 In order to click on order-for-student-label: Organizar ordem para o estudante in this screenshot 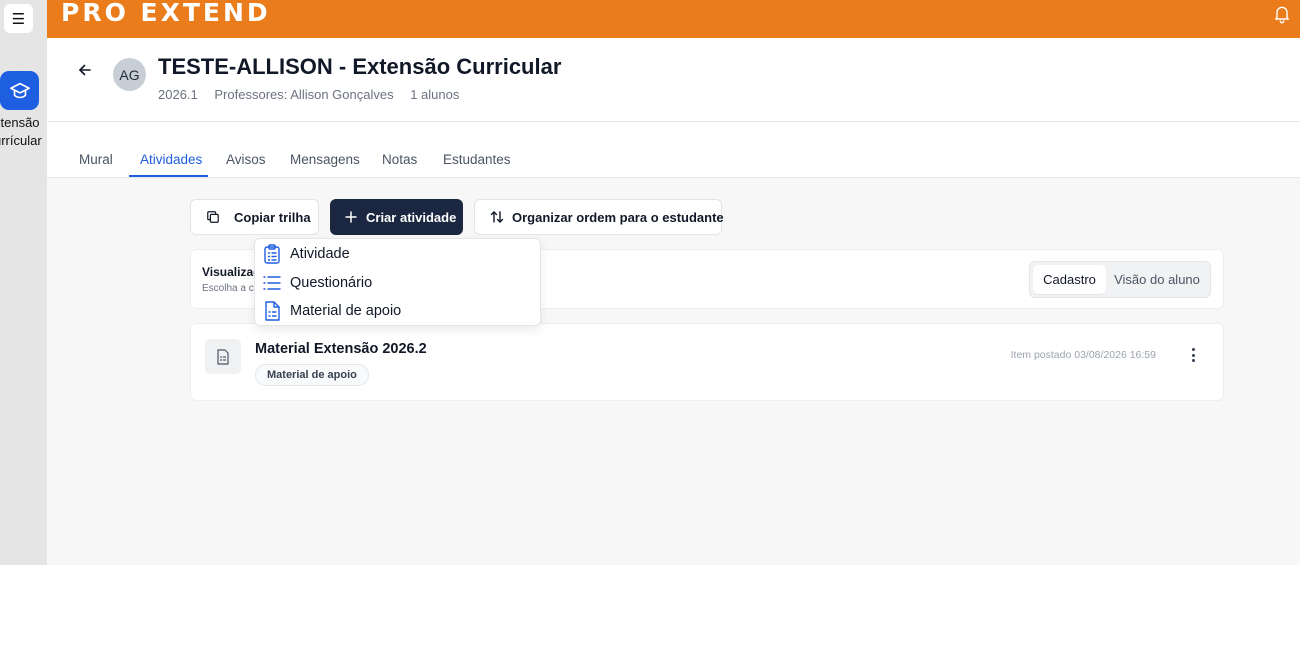, I will do `click(618, 217)`.